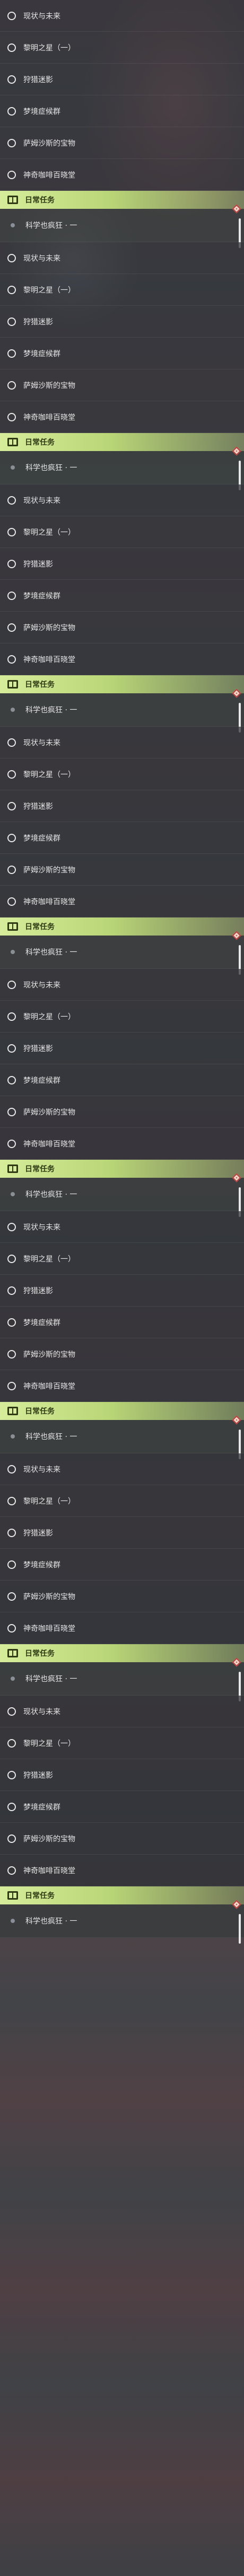 This screenshot has height=2576, width=244. Describe the element at coordinates (51, 1437) in the screenshot. I see `daily-quest-title: 科学也疯狂 · 一` at that location.